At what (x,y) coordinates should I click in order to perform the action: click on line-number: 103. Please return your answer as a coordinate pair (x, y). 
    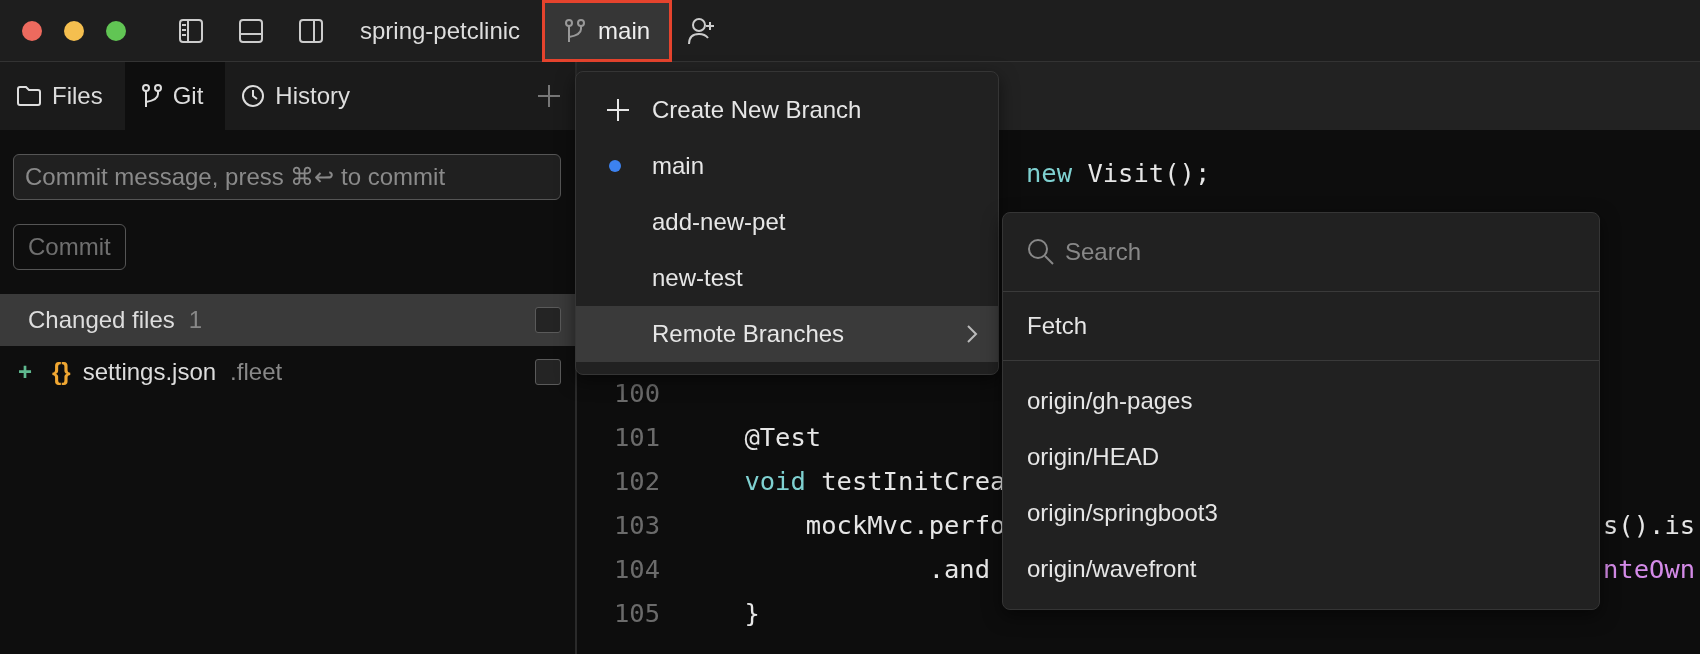
    Looking at the image, I should click on (636, 525).